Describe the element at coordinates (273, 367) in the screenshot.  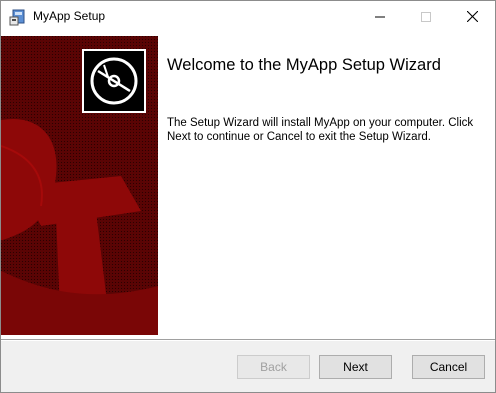
I see `back-button: Back` at that location.